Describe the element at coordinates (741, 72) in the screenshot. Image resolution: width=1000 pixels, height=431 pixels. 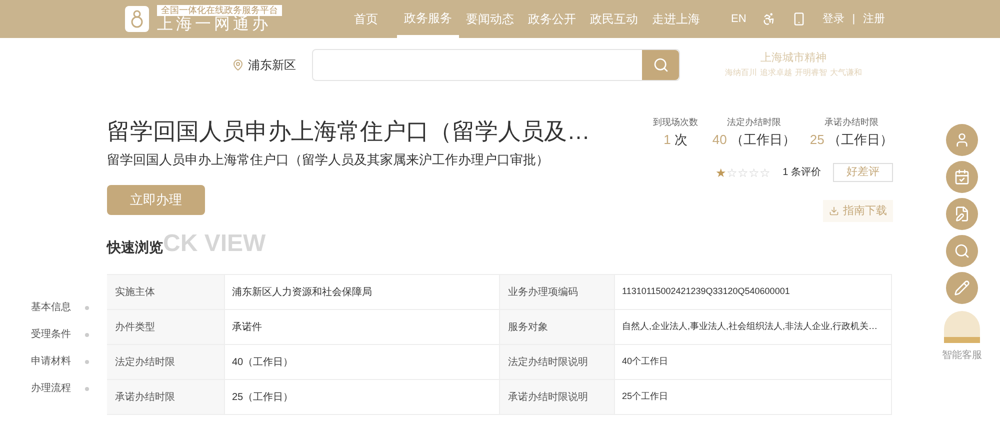
I see `slogan-word: 海纳百川` at that location.